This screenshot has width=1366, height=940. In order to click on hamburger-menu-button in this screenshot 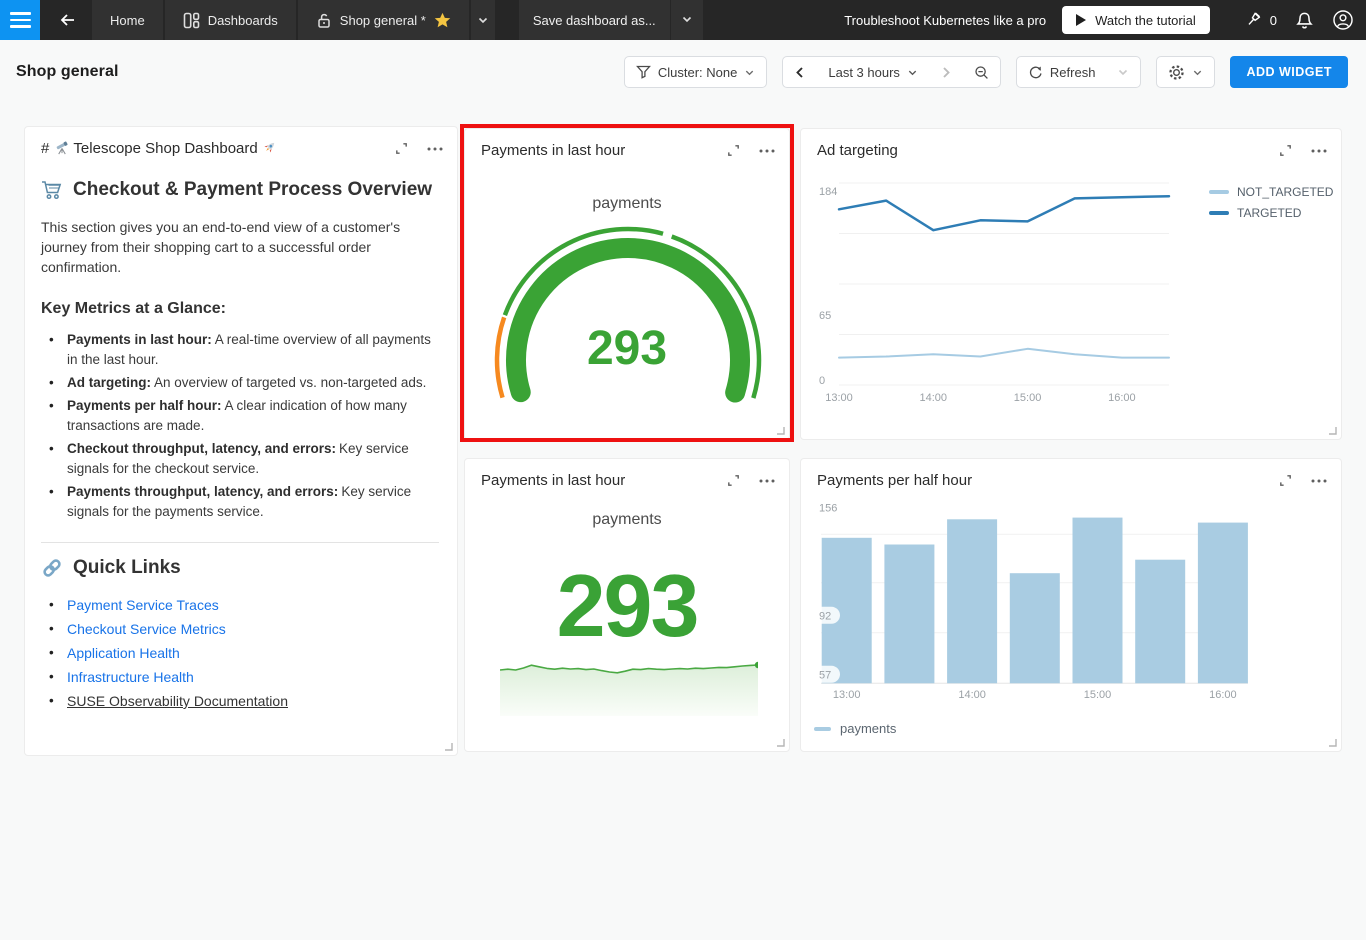, I will do `click(20, 20)`.